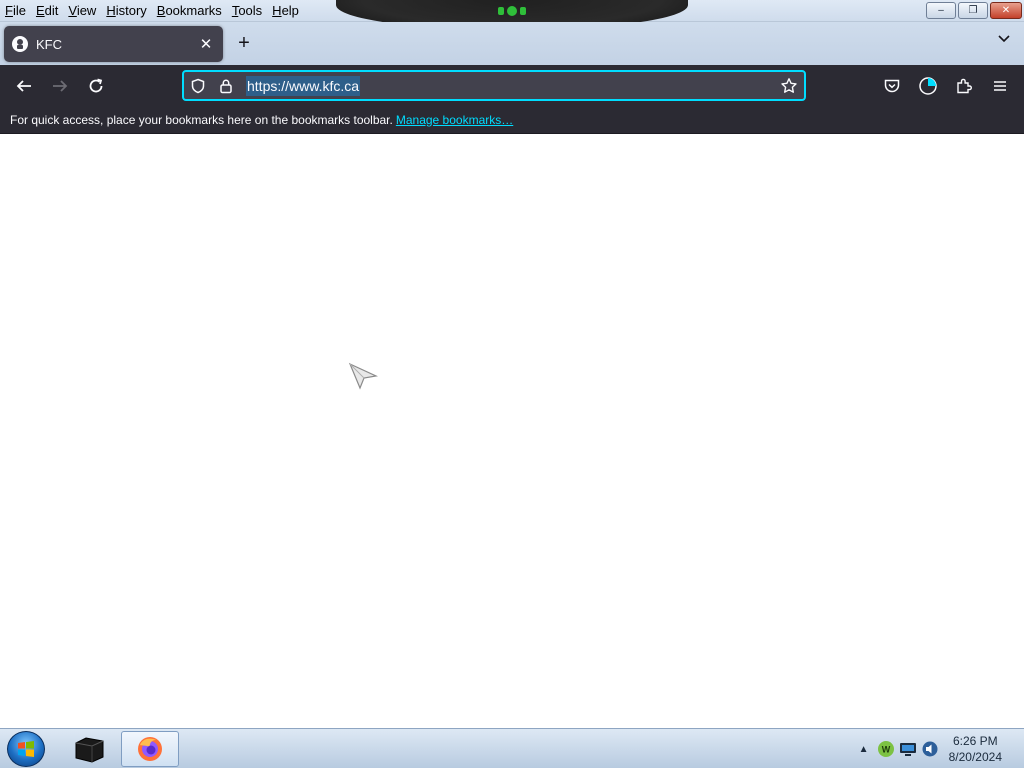 This screenshot has width=1024, height=769. I want to click on windows-logo-icon, so click(26, 749).